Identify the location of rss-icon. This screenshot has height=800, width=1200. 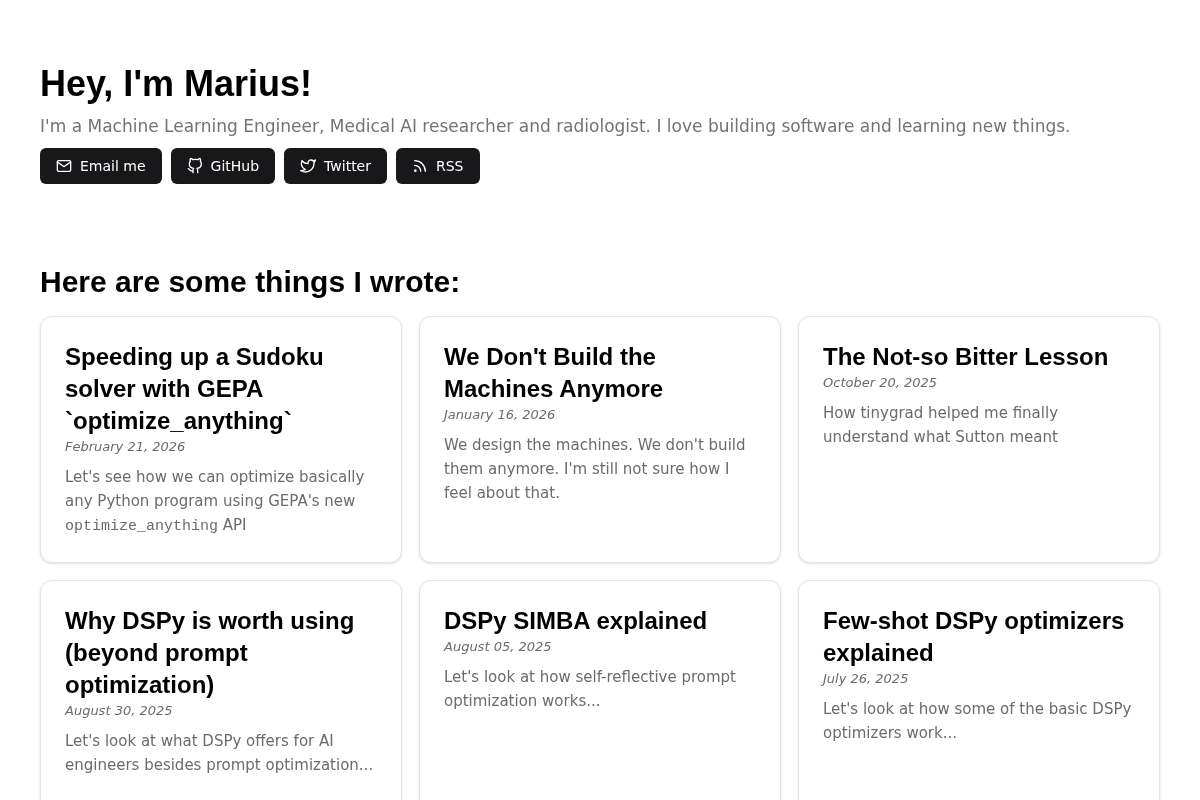
(420, 166).